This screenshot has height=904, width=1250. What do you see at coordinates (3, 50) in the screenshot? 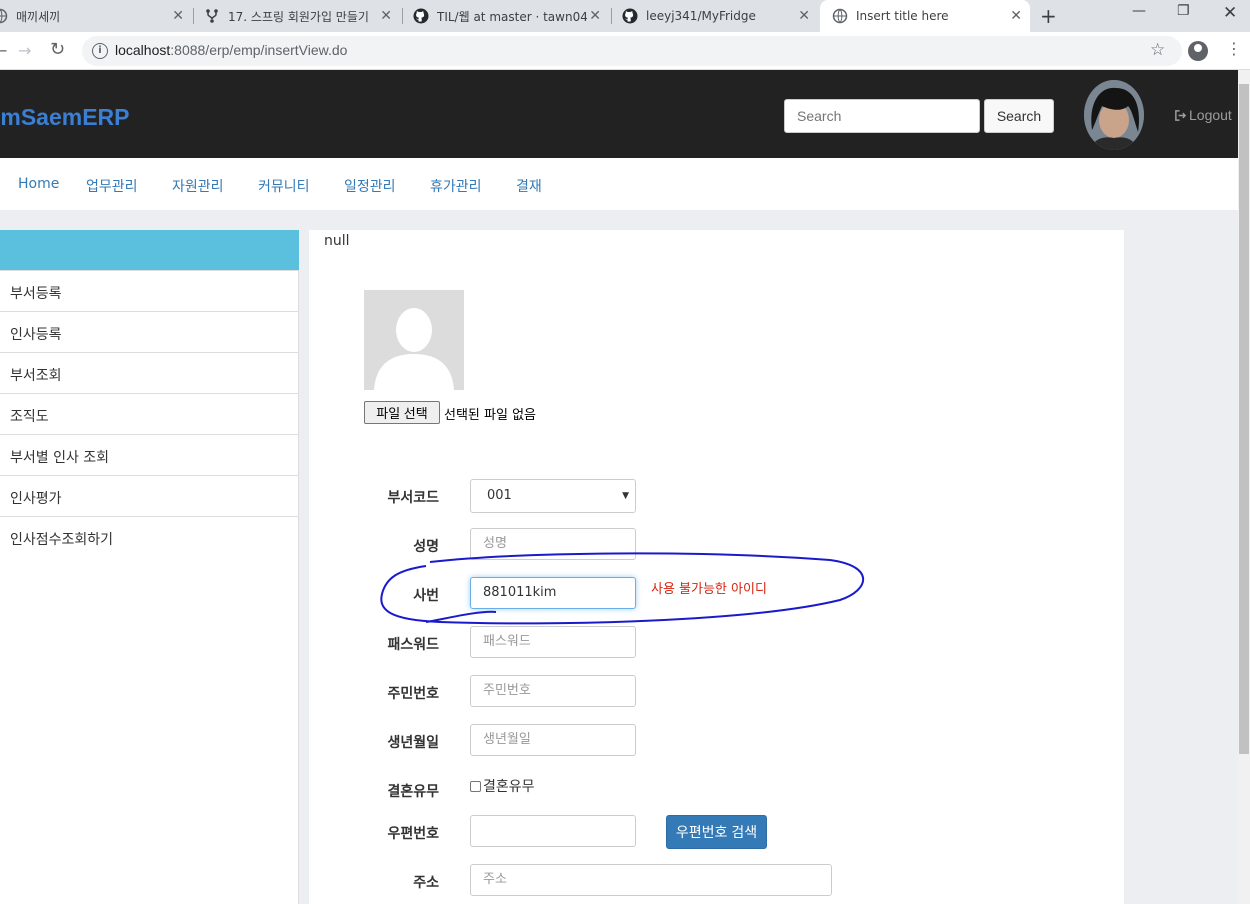
I see `back-arrow-icon: ←` at bounding box center [3, 50].